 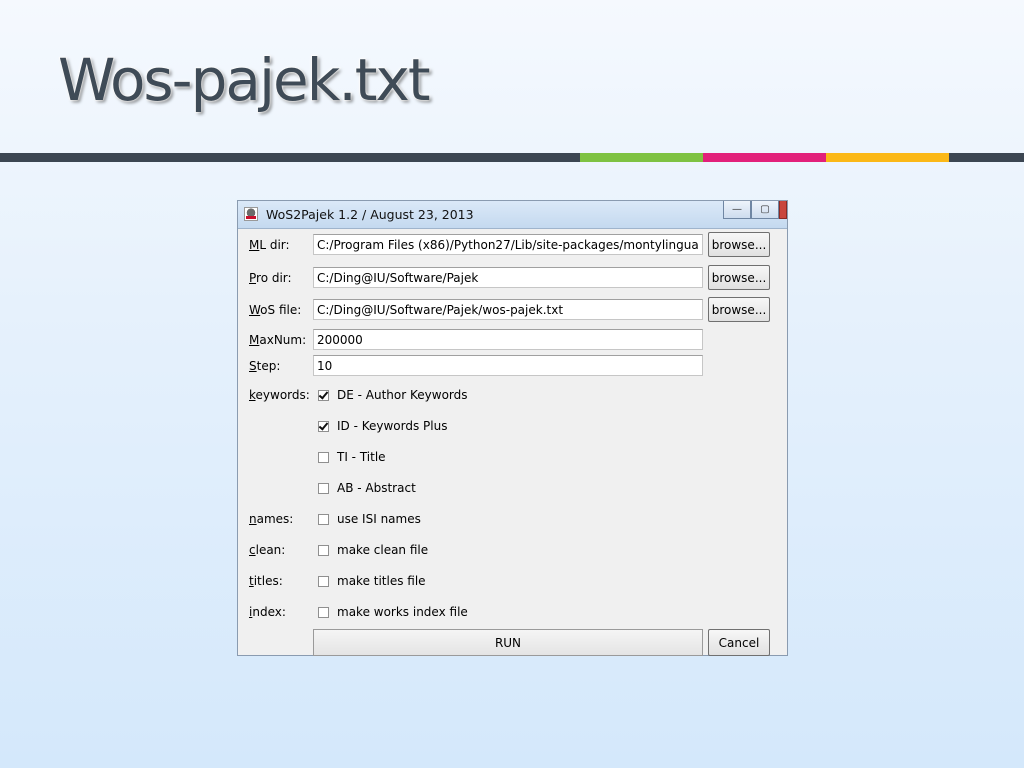 I want to click on maxnum-input, so click(x=508, y=339).